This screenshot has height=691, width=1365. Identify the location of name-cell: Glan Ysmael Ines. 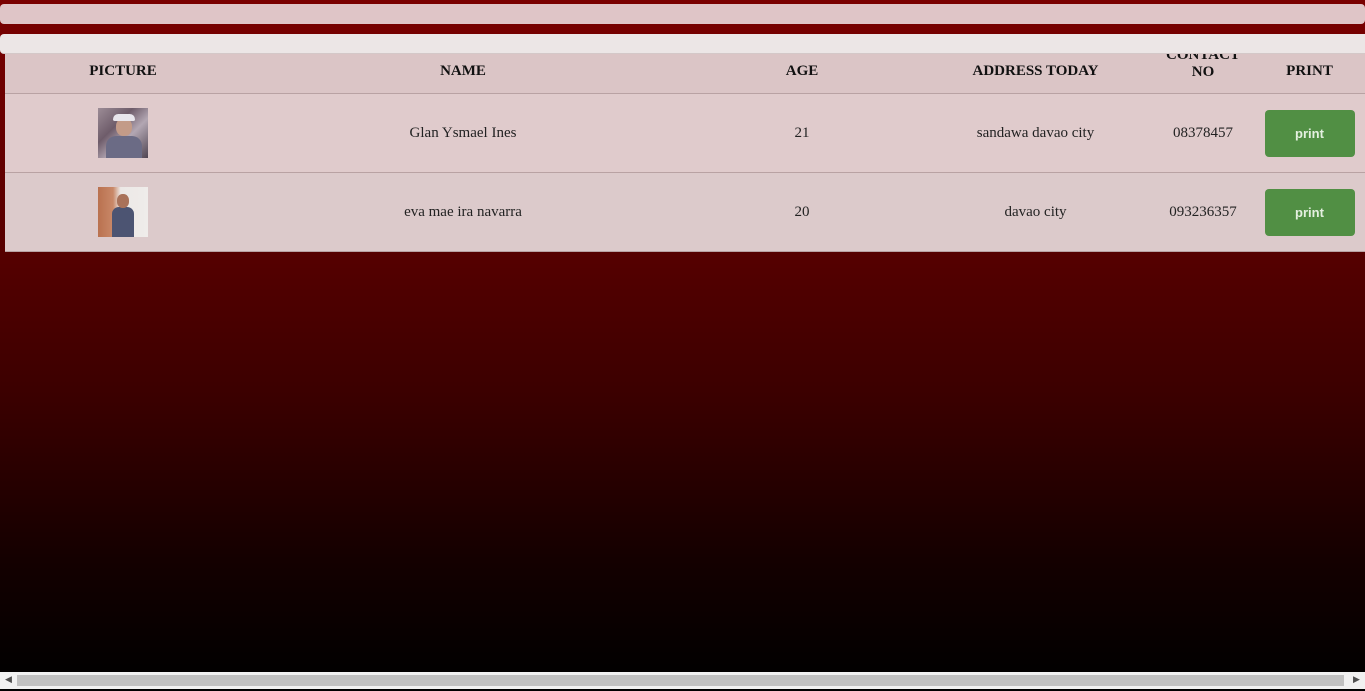
(463, 133).